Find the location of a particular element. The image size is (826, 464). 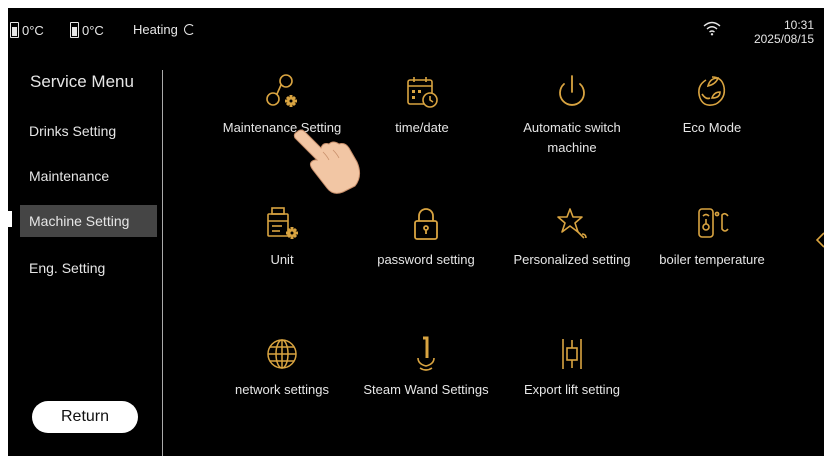

tile-time-date: time/date is located at coordinates (422, 105).